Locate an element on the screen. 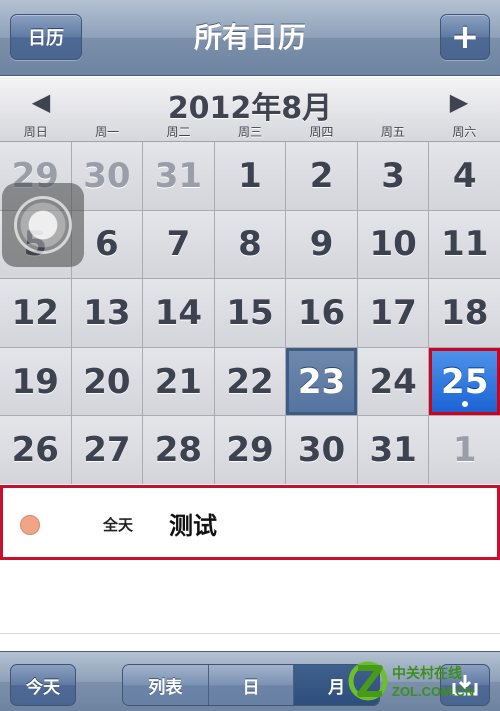  next-month-icon: ▶ is located at coordinates (459, 102).